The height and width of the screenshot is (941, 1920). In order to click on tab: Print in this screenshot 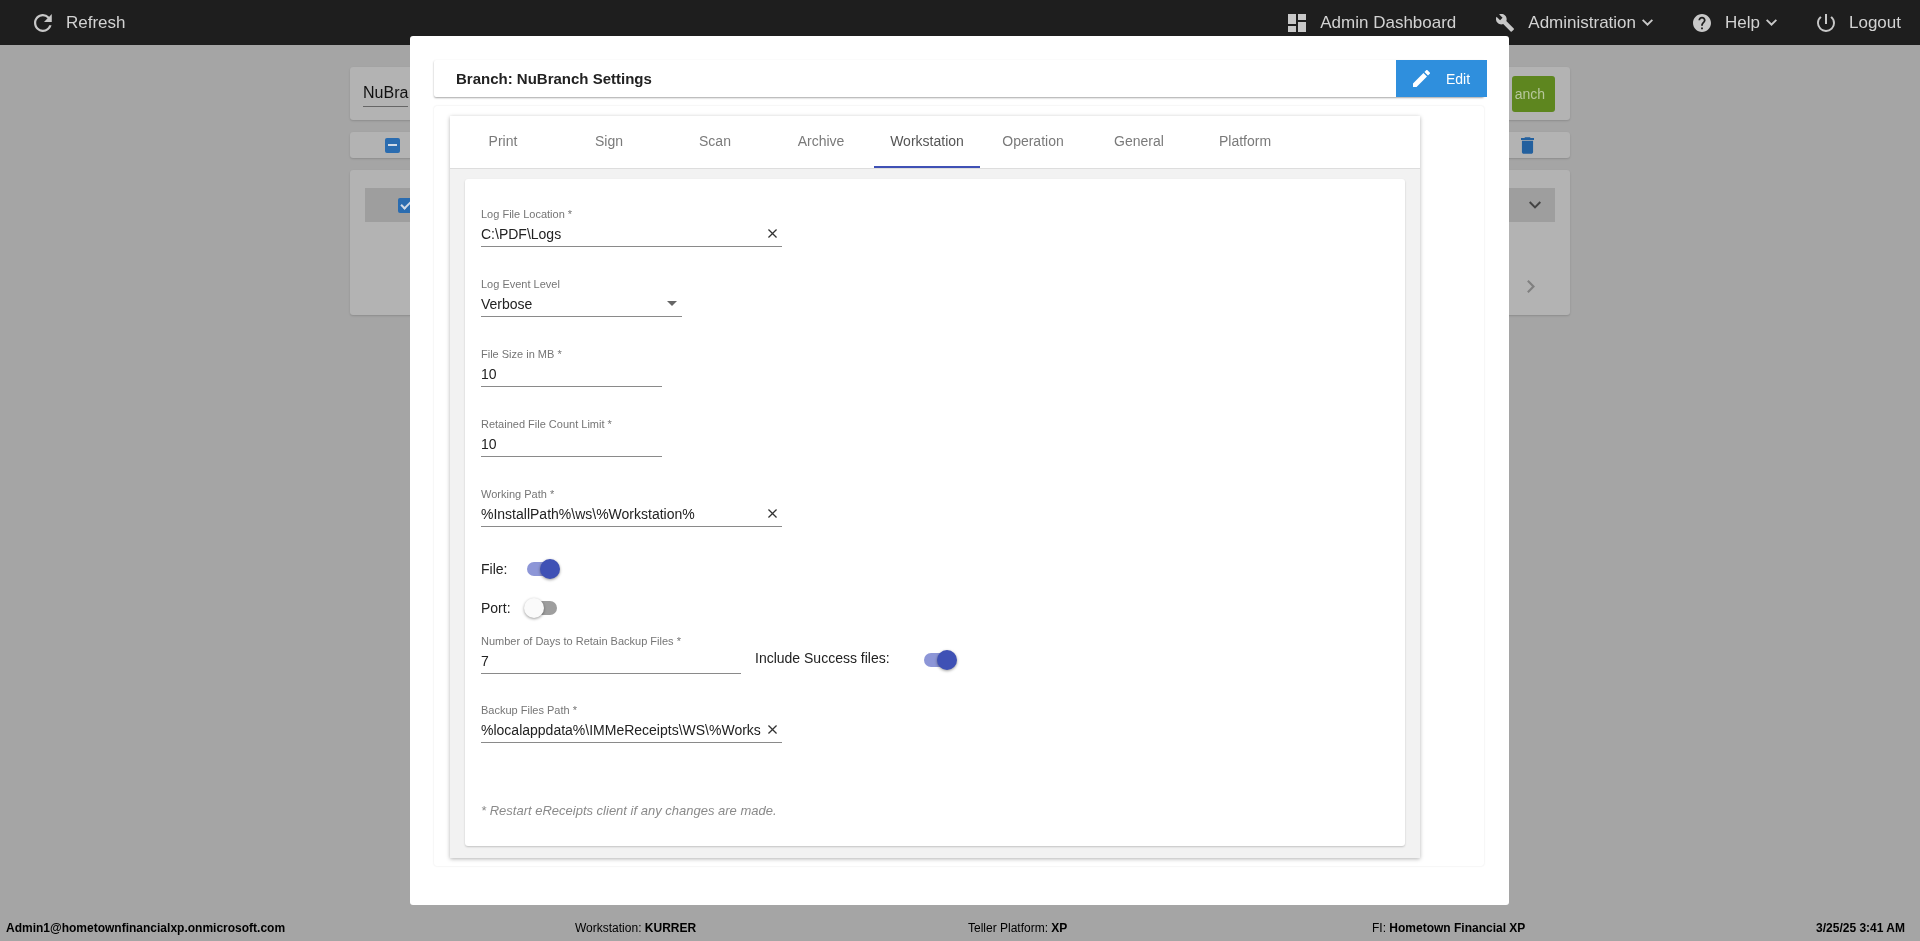, I will do `click(503, 142)`.